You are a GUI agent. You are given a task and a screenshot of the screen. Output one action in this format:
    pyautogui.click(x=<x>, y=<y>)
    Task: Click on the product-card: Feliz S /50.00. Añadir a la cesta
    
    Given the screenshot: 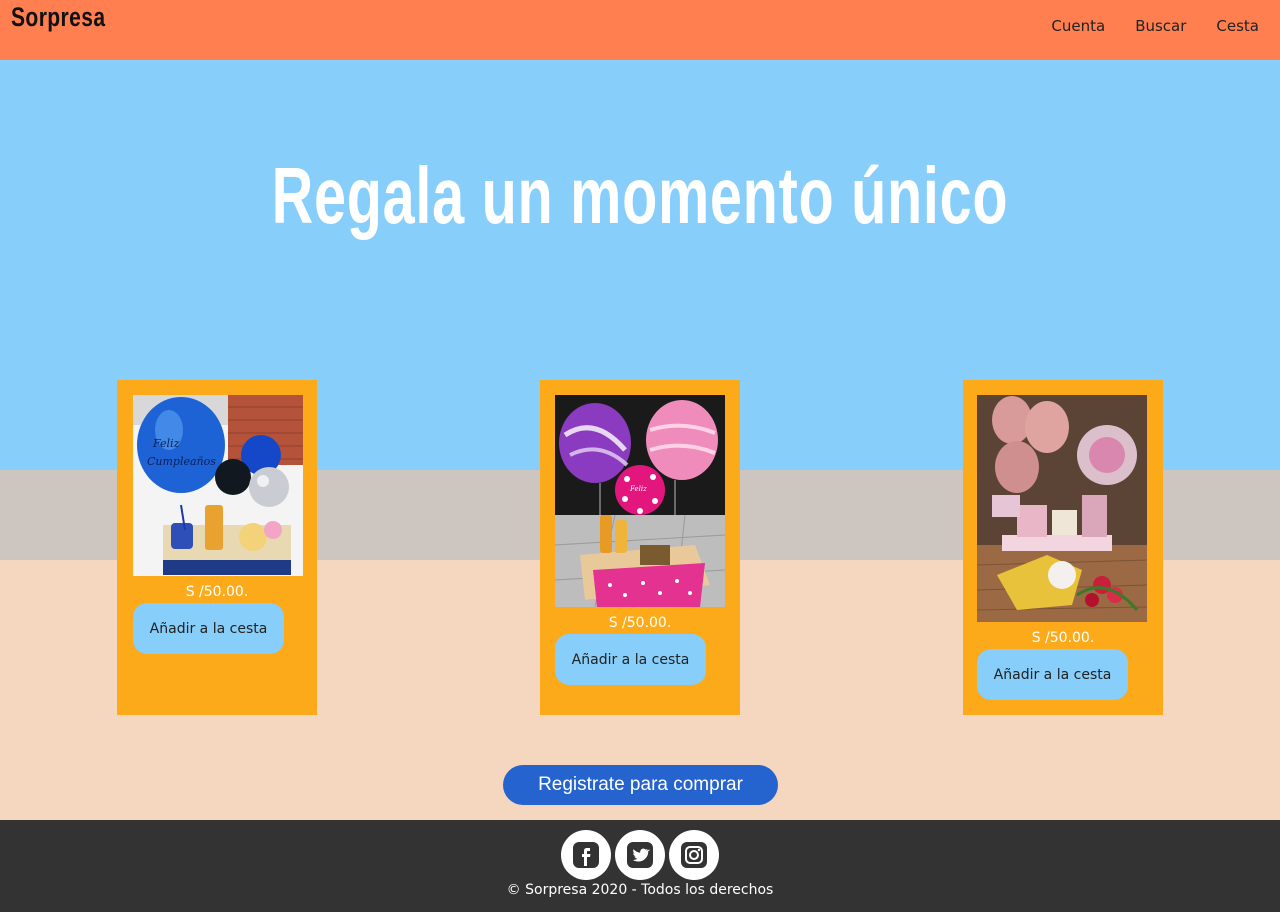 What is the action you would take?
    pyautogui.click(x=640, y=547)
    